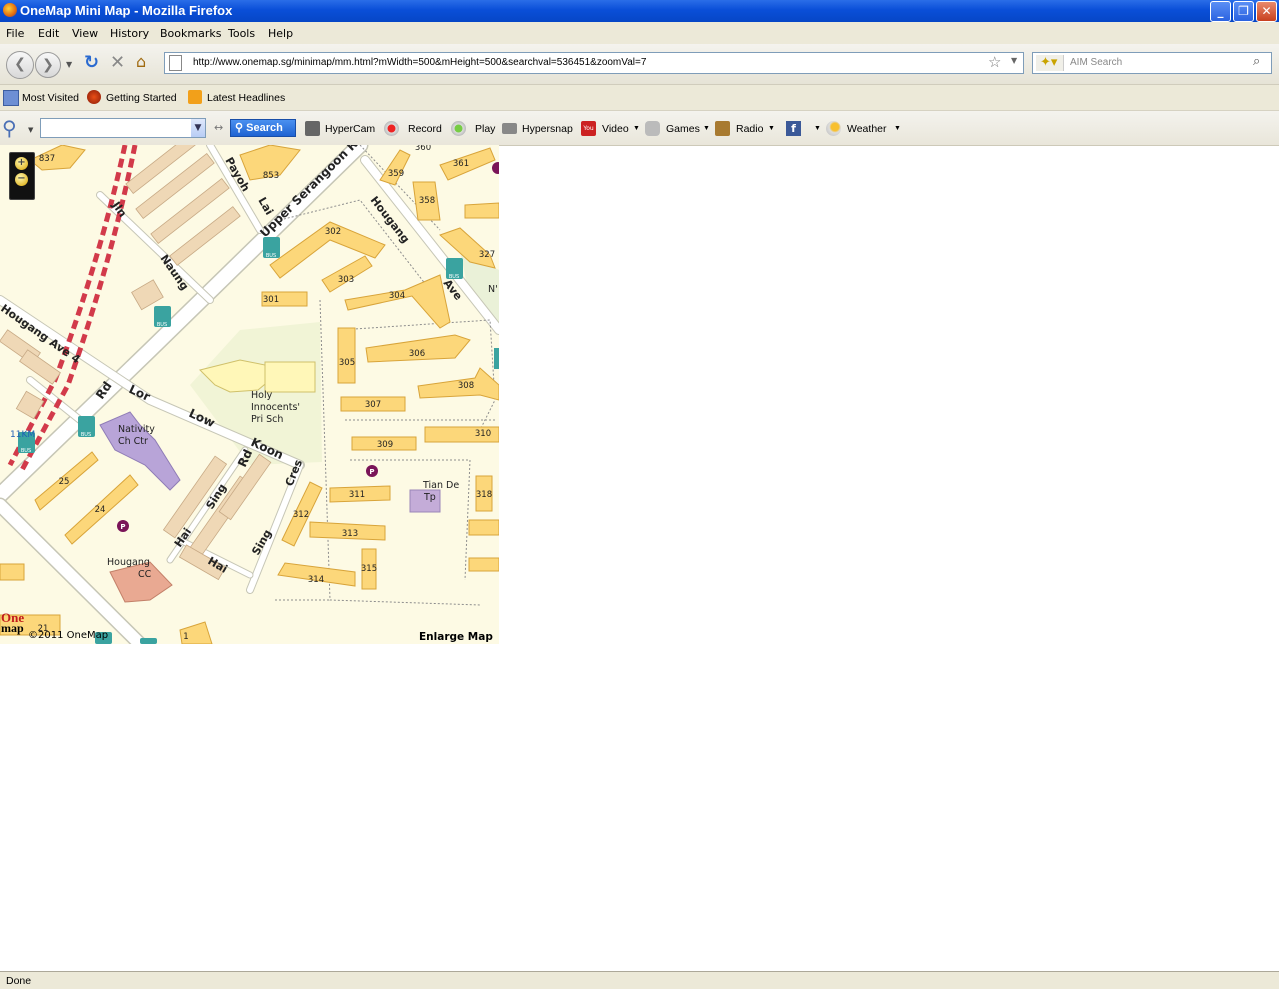 The height and width of the screenshot is (989, 1279). Describe the element at coordinates (487, 255) in the screenshot. I see `block-label: 327` at that location.